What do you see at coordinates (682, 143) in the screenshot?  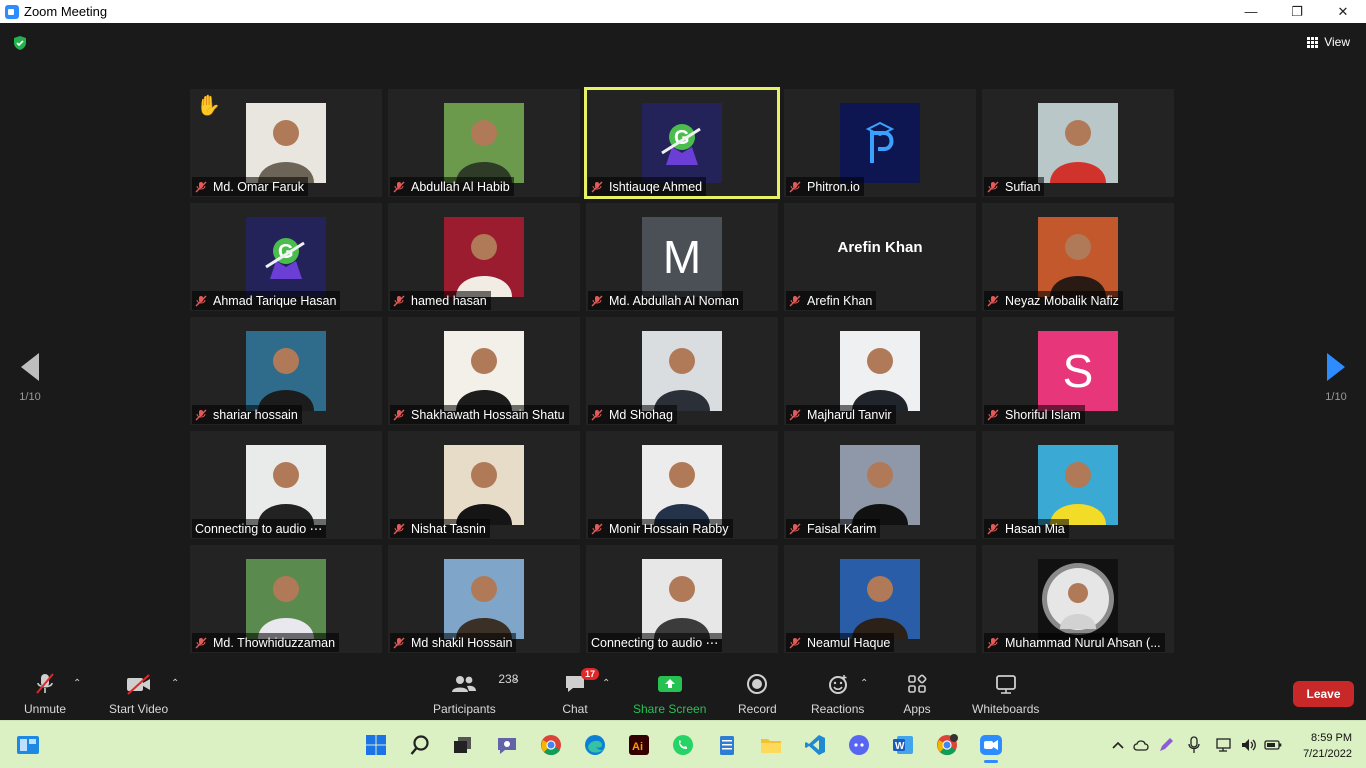 I see `participant-tile: G Ishtiauqe Ahmed` at bounding box center [682, 143].